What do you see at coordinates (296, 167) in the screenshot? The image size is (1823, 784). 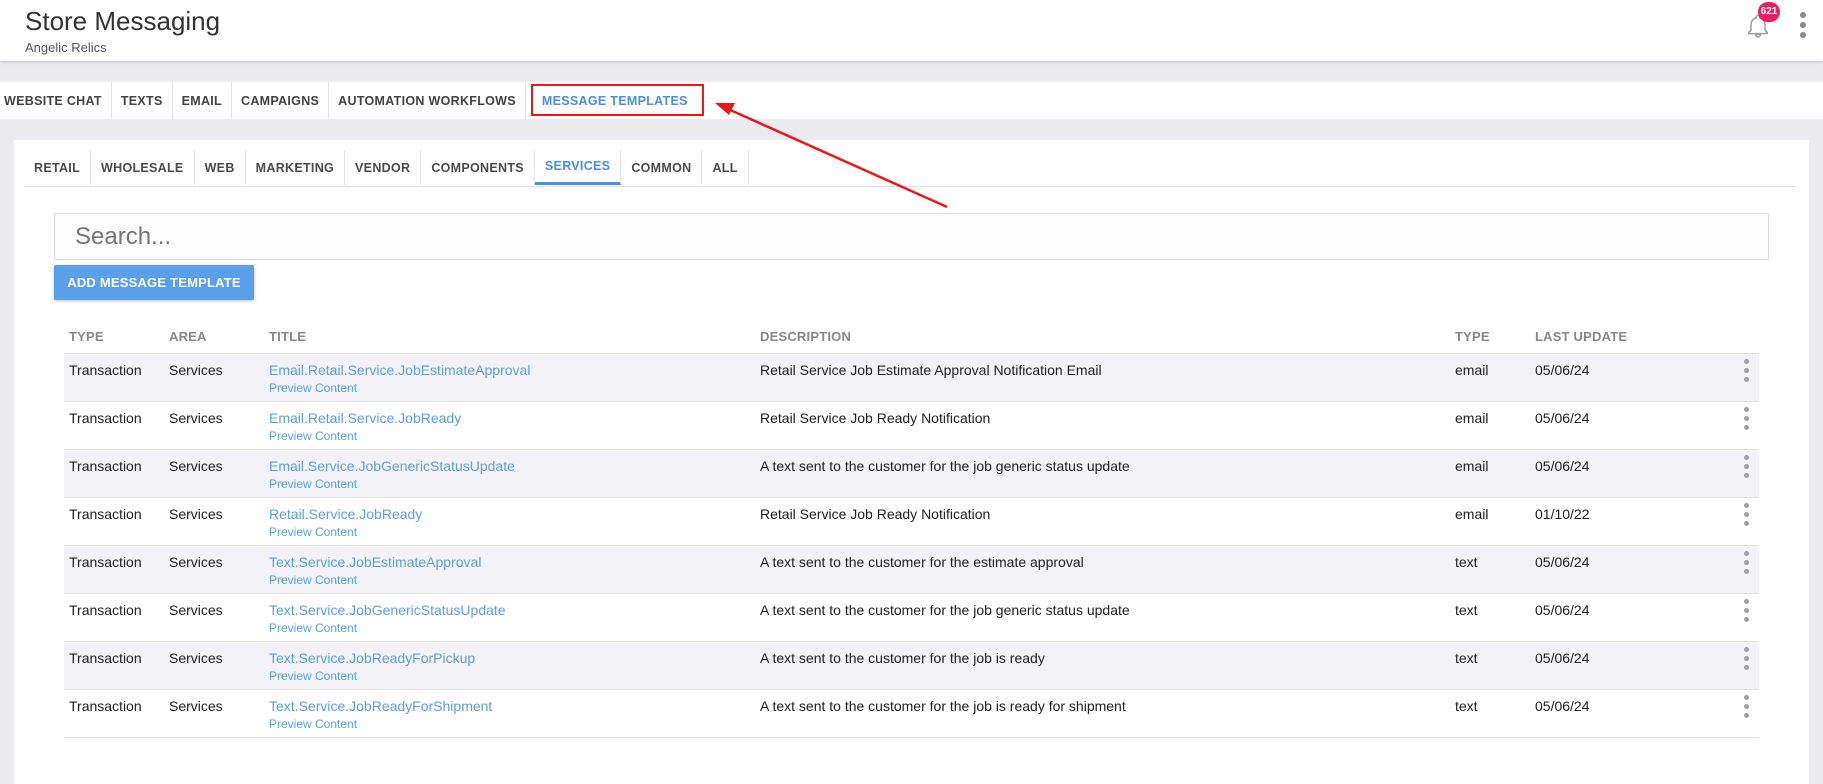 I see `subtab-marketing: MARKETING` at bounding box center [296, 167].